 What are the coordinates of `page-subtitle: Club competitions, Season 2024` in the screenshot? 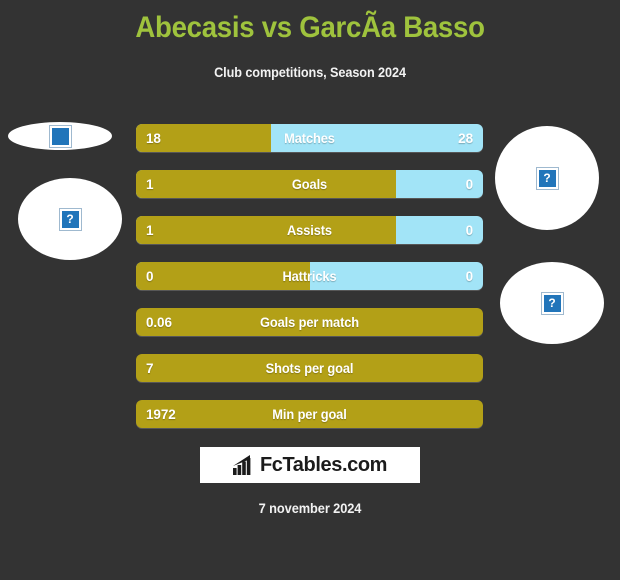 It's located at (310, 72).